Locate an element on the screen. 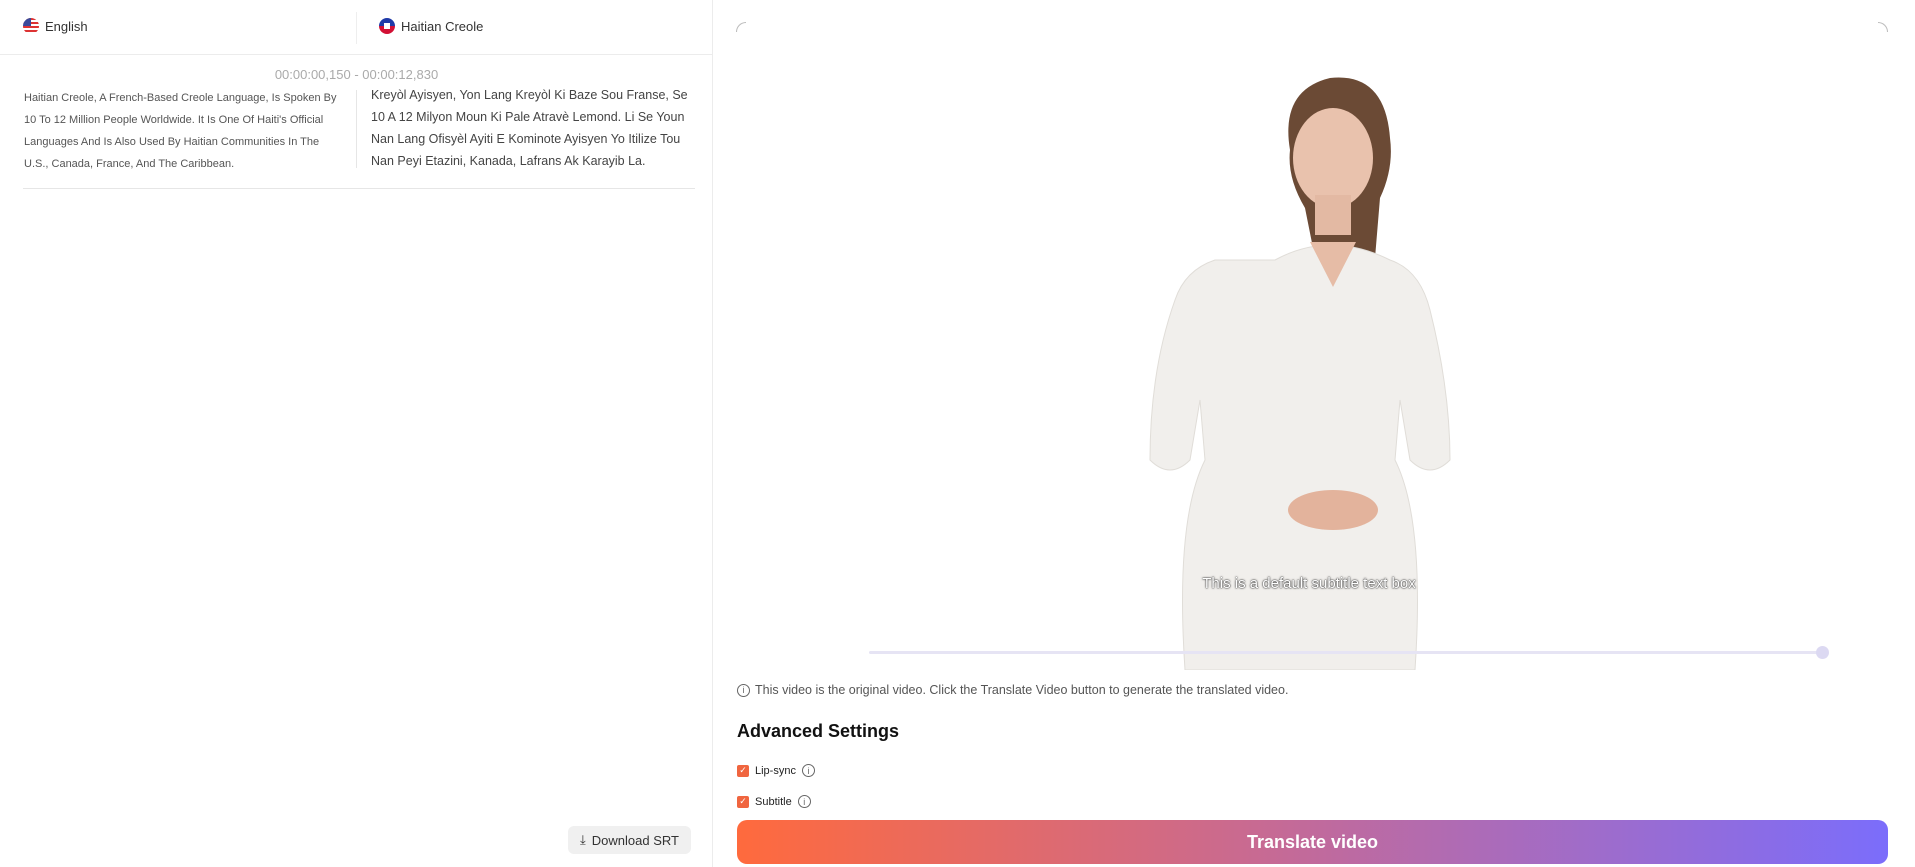  progress-slider is located at coordinates (1349, 652).